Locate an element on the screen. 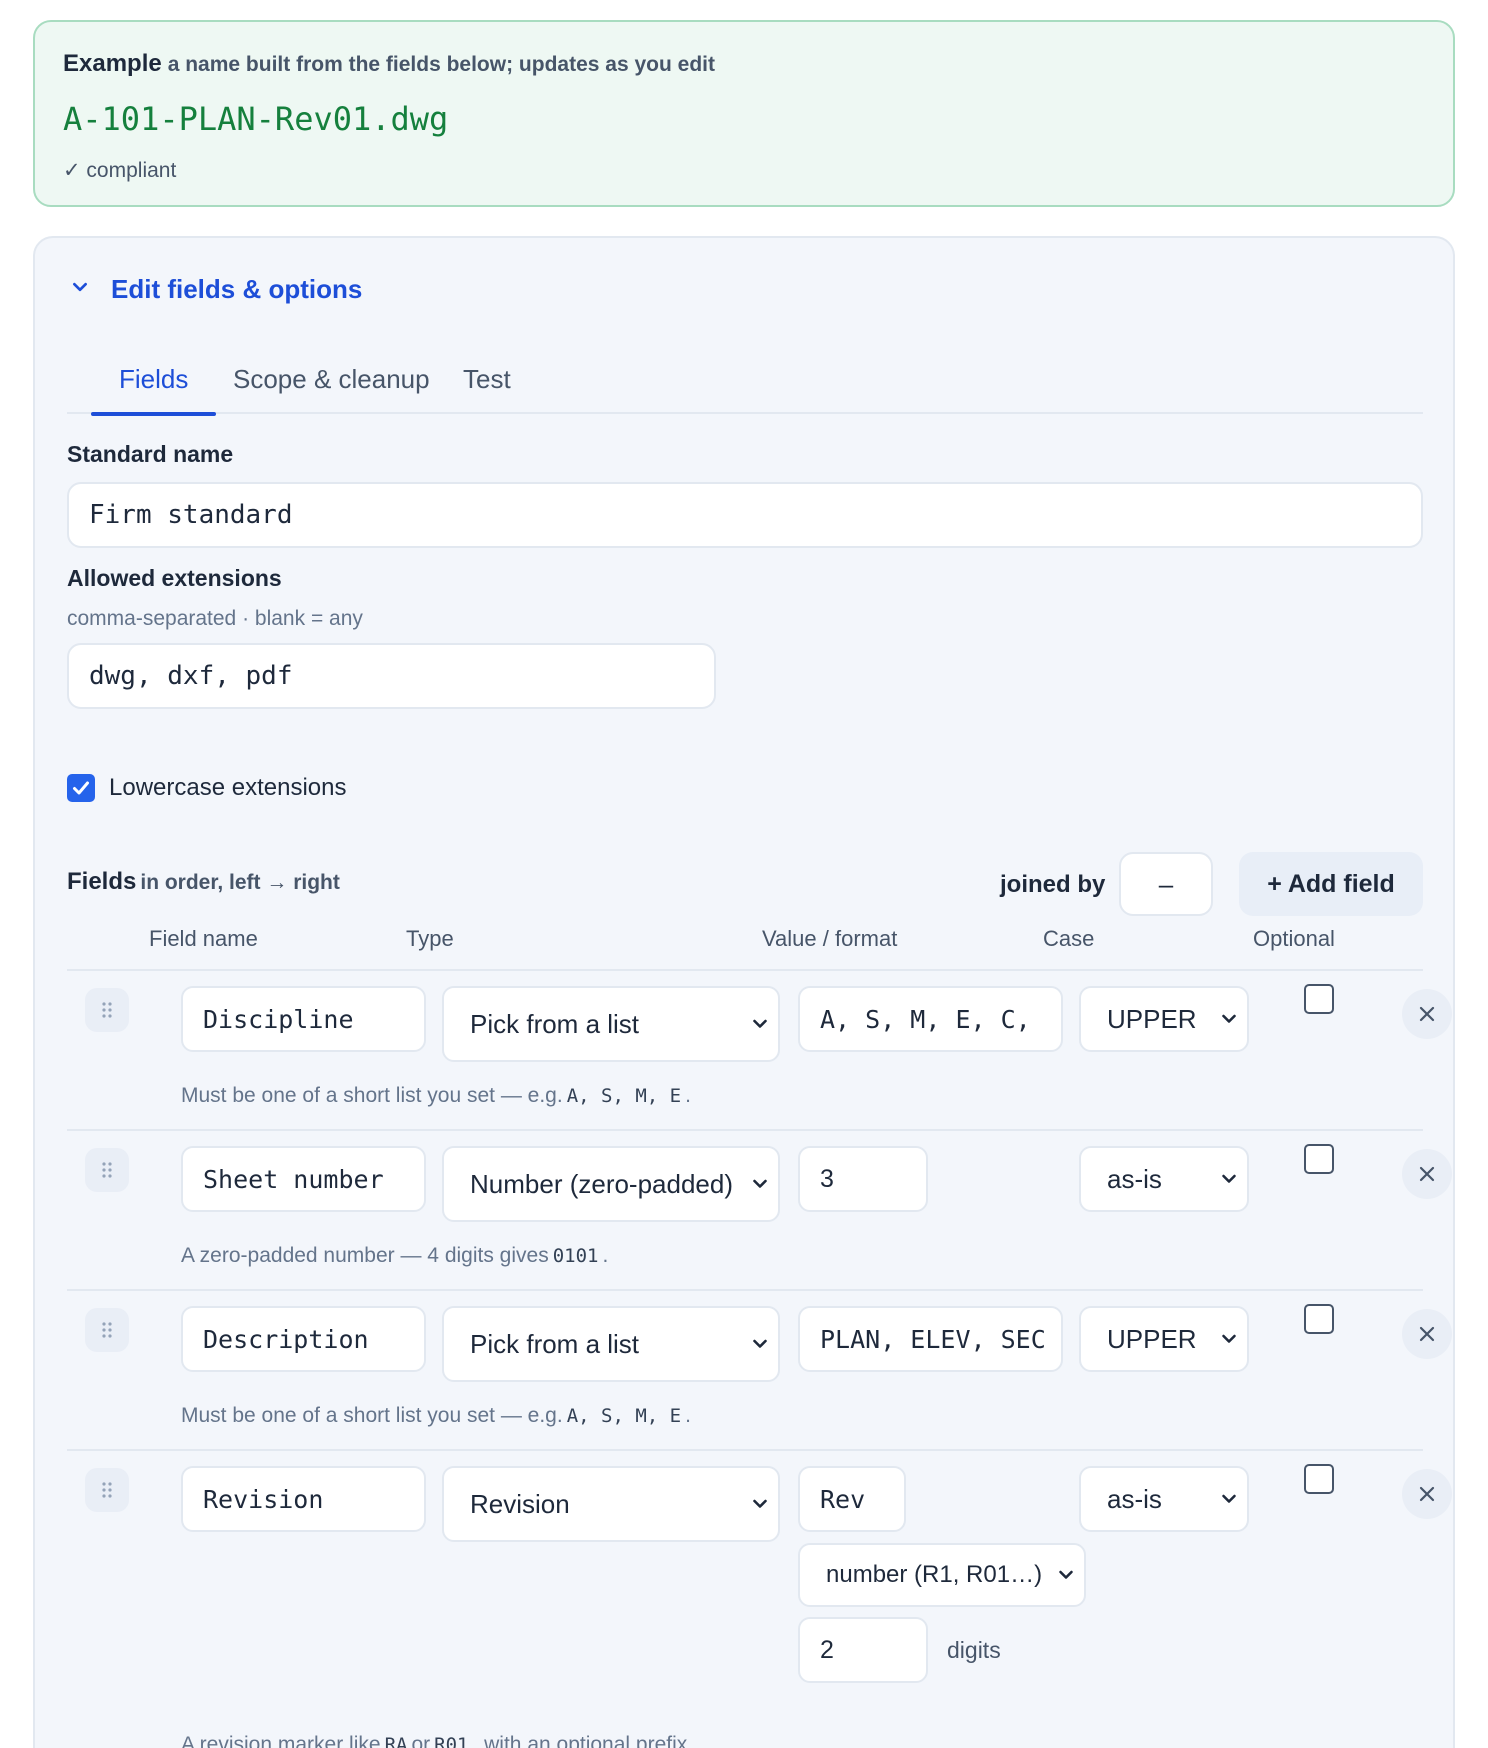 The height and width of the screenshot is (1748, 1488). field-description-text: A zero-padded number — 4 digits gives is located at coordinates (365, 1255).